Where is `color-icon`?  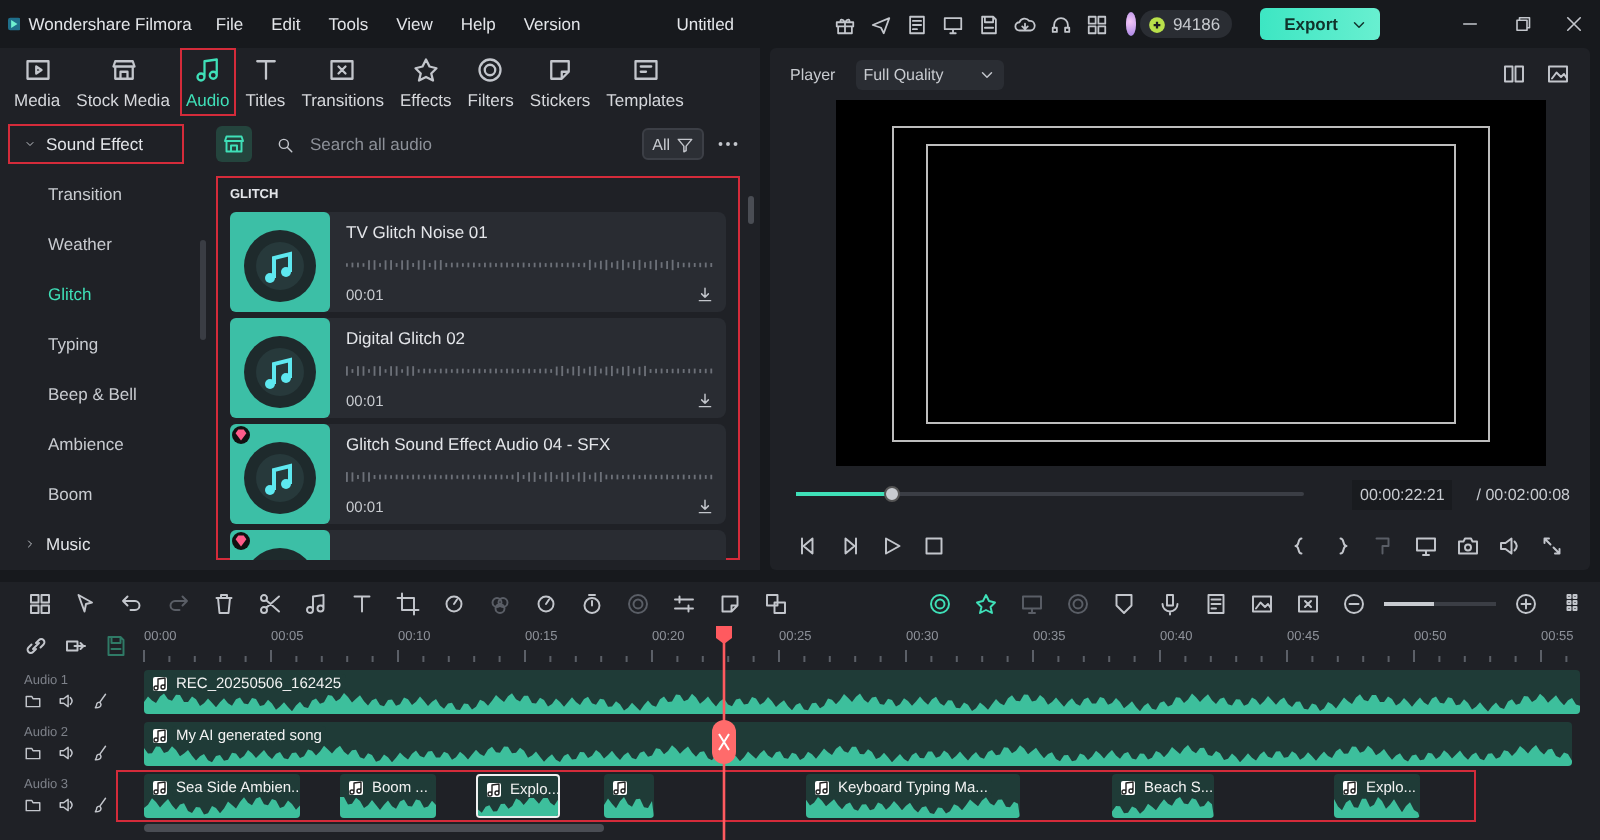 color-icon is located at coordinates (500, 604).